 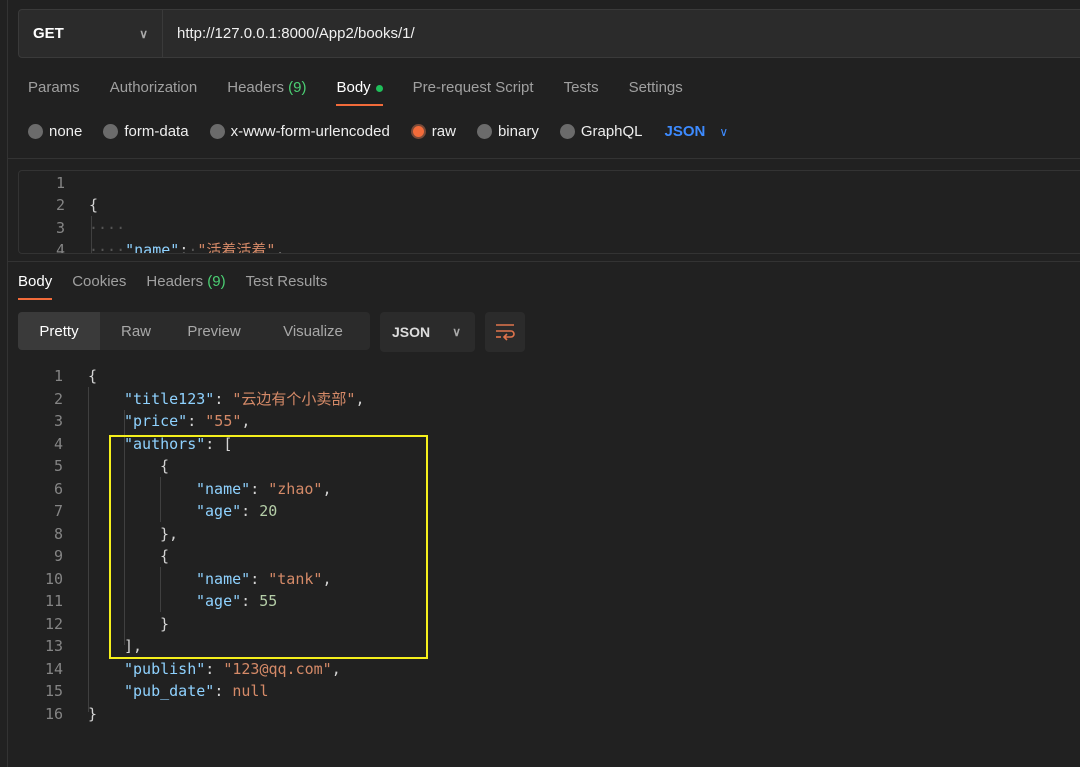 I want to click on code-line: ····, so click(x=107, y=228).